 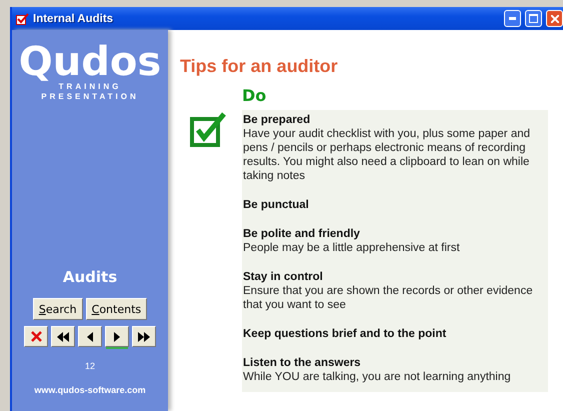 I want to click on first-button, so click(x=63, y=336).